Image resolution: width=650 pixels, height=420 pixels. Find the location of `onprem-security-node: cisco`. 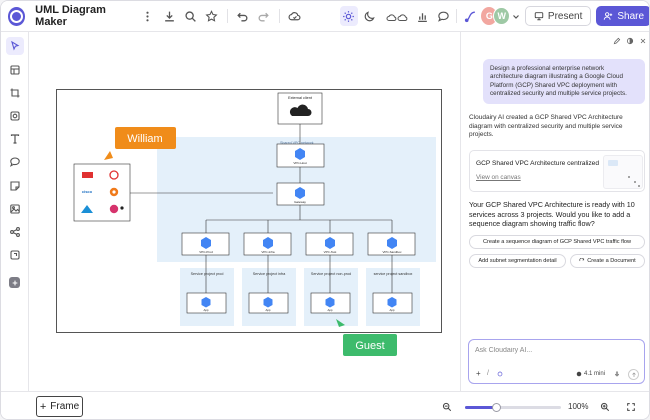

onprem-security-node: cisco is located at coordinates (102, 192).